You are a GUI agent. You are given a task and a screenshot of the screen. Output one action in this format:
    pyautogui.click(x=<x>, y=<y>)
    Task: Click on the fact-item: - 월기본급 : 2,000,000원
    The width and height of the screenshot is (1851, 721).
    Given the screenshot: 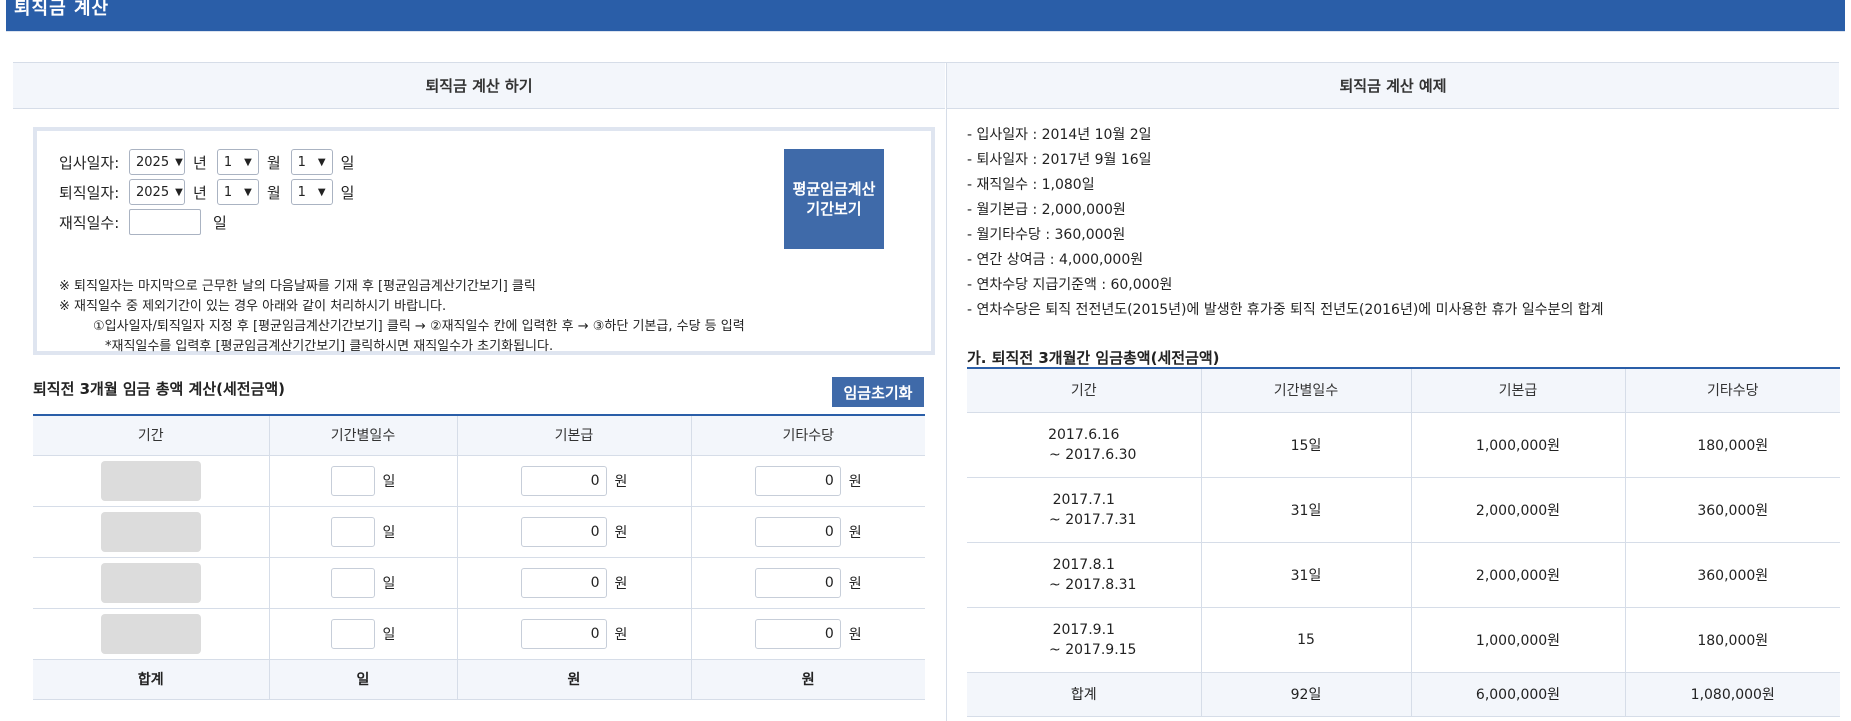 What is the action you would take?
    pyautogui.click(x=1046, y=210)
    